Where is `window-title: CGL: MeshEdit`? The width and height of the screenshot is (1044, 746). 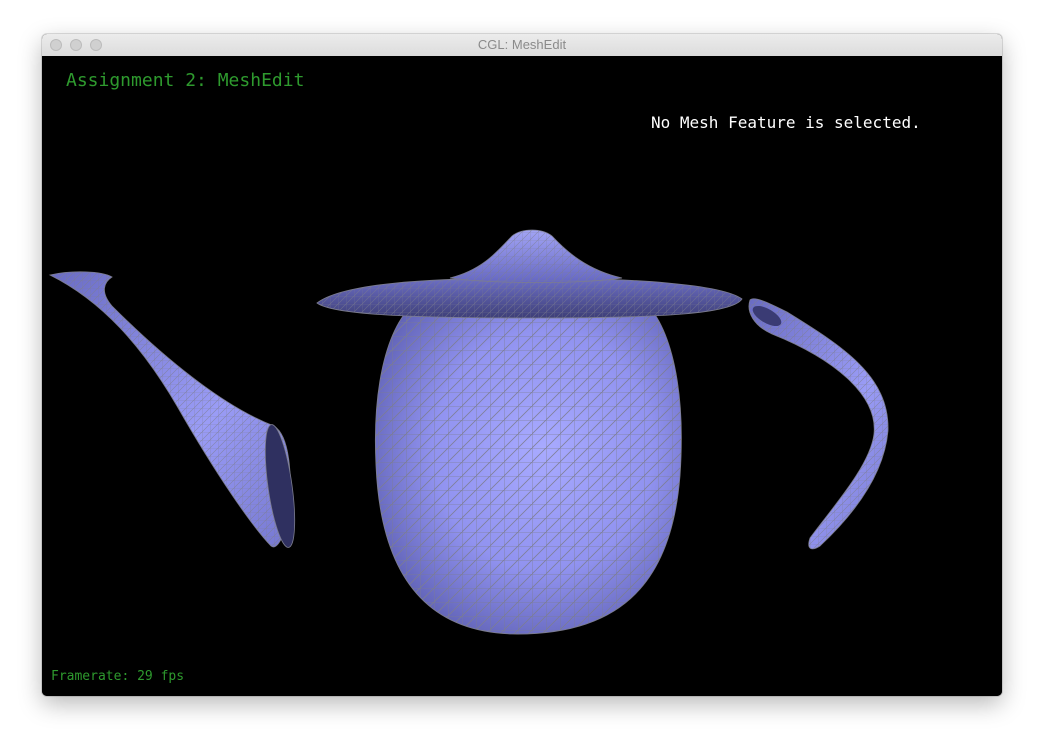
window-title: CGL: MeshEdit is located at coordinates (522, 44).